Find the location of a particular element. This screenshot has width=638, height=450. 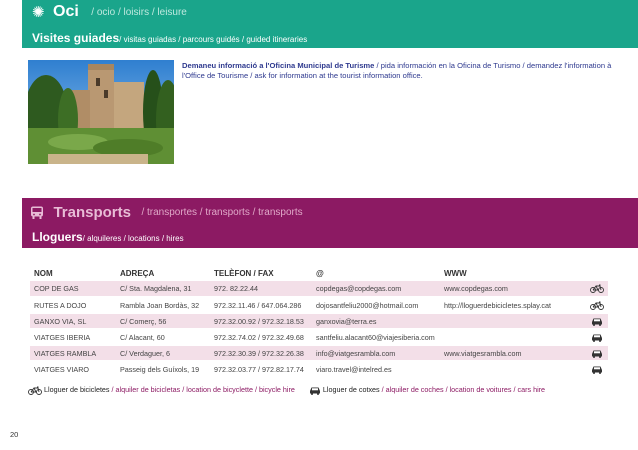

hire-section-title: Lloguers is located at coordinates (57, 237).